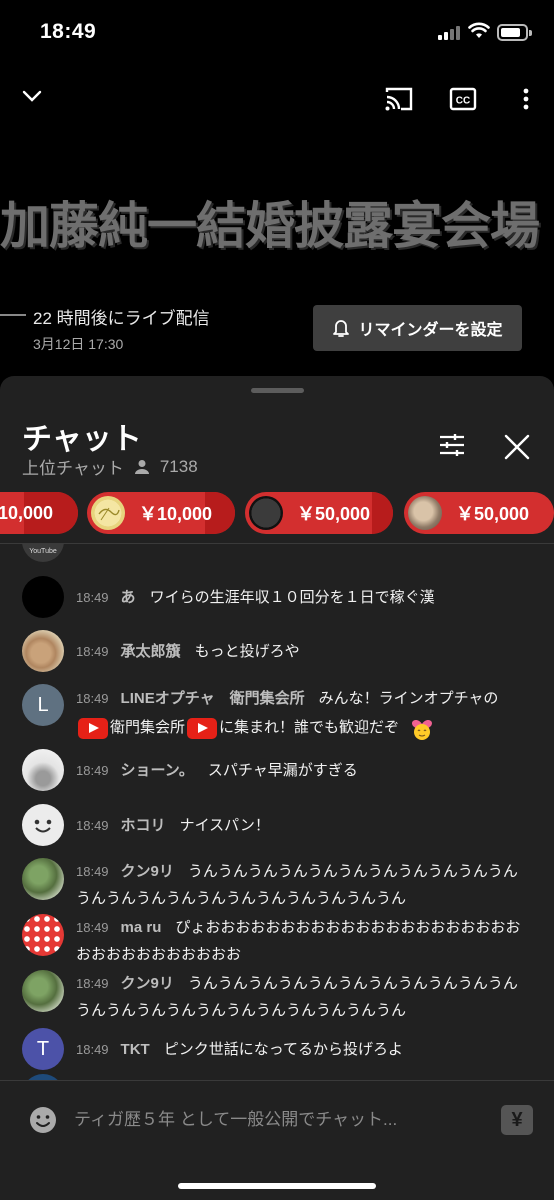 The height and width of the screenshot is (1200, 554). What do you see at coordinates (178, 466) in the screenshot?
I see `viewer-count: 7138` at bounding box center [178, 466].